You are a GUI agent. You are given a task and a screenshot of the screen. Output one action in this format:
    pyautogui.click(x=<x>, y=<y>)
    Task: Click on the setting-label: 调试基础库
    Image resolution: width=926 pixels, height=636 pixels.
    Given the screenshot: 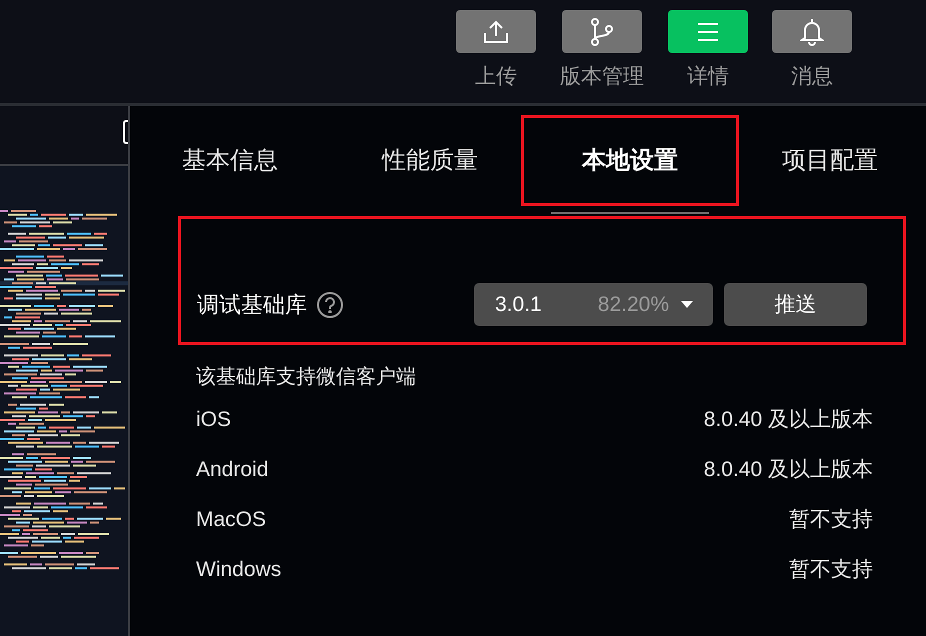 What is the action you would take?
    pyautogui.click(x=252, y=305)
    